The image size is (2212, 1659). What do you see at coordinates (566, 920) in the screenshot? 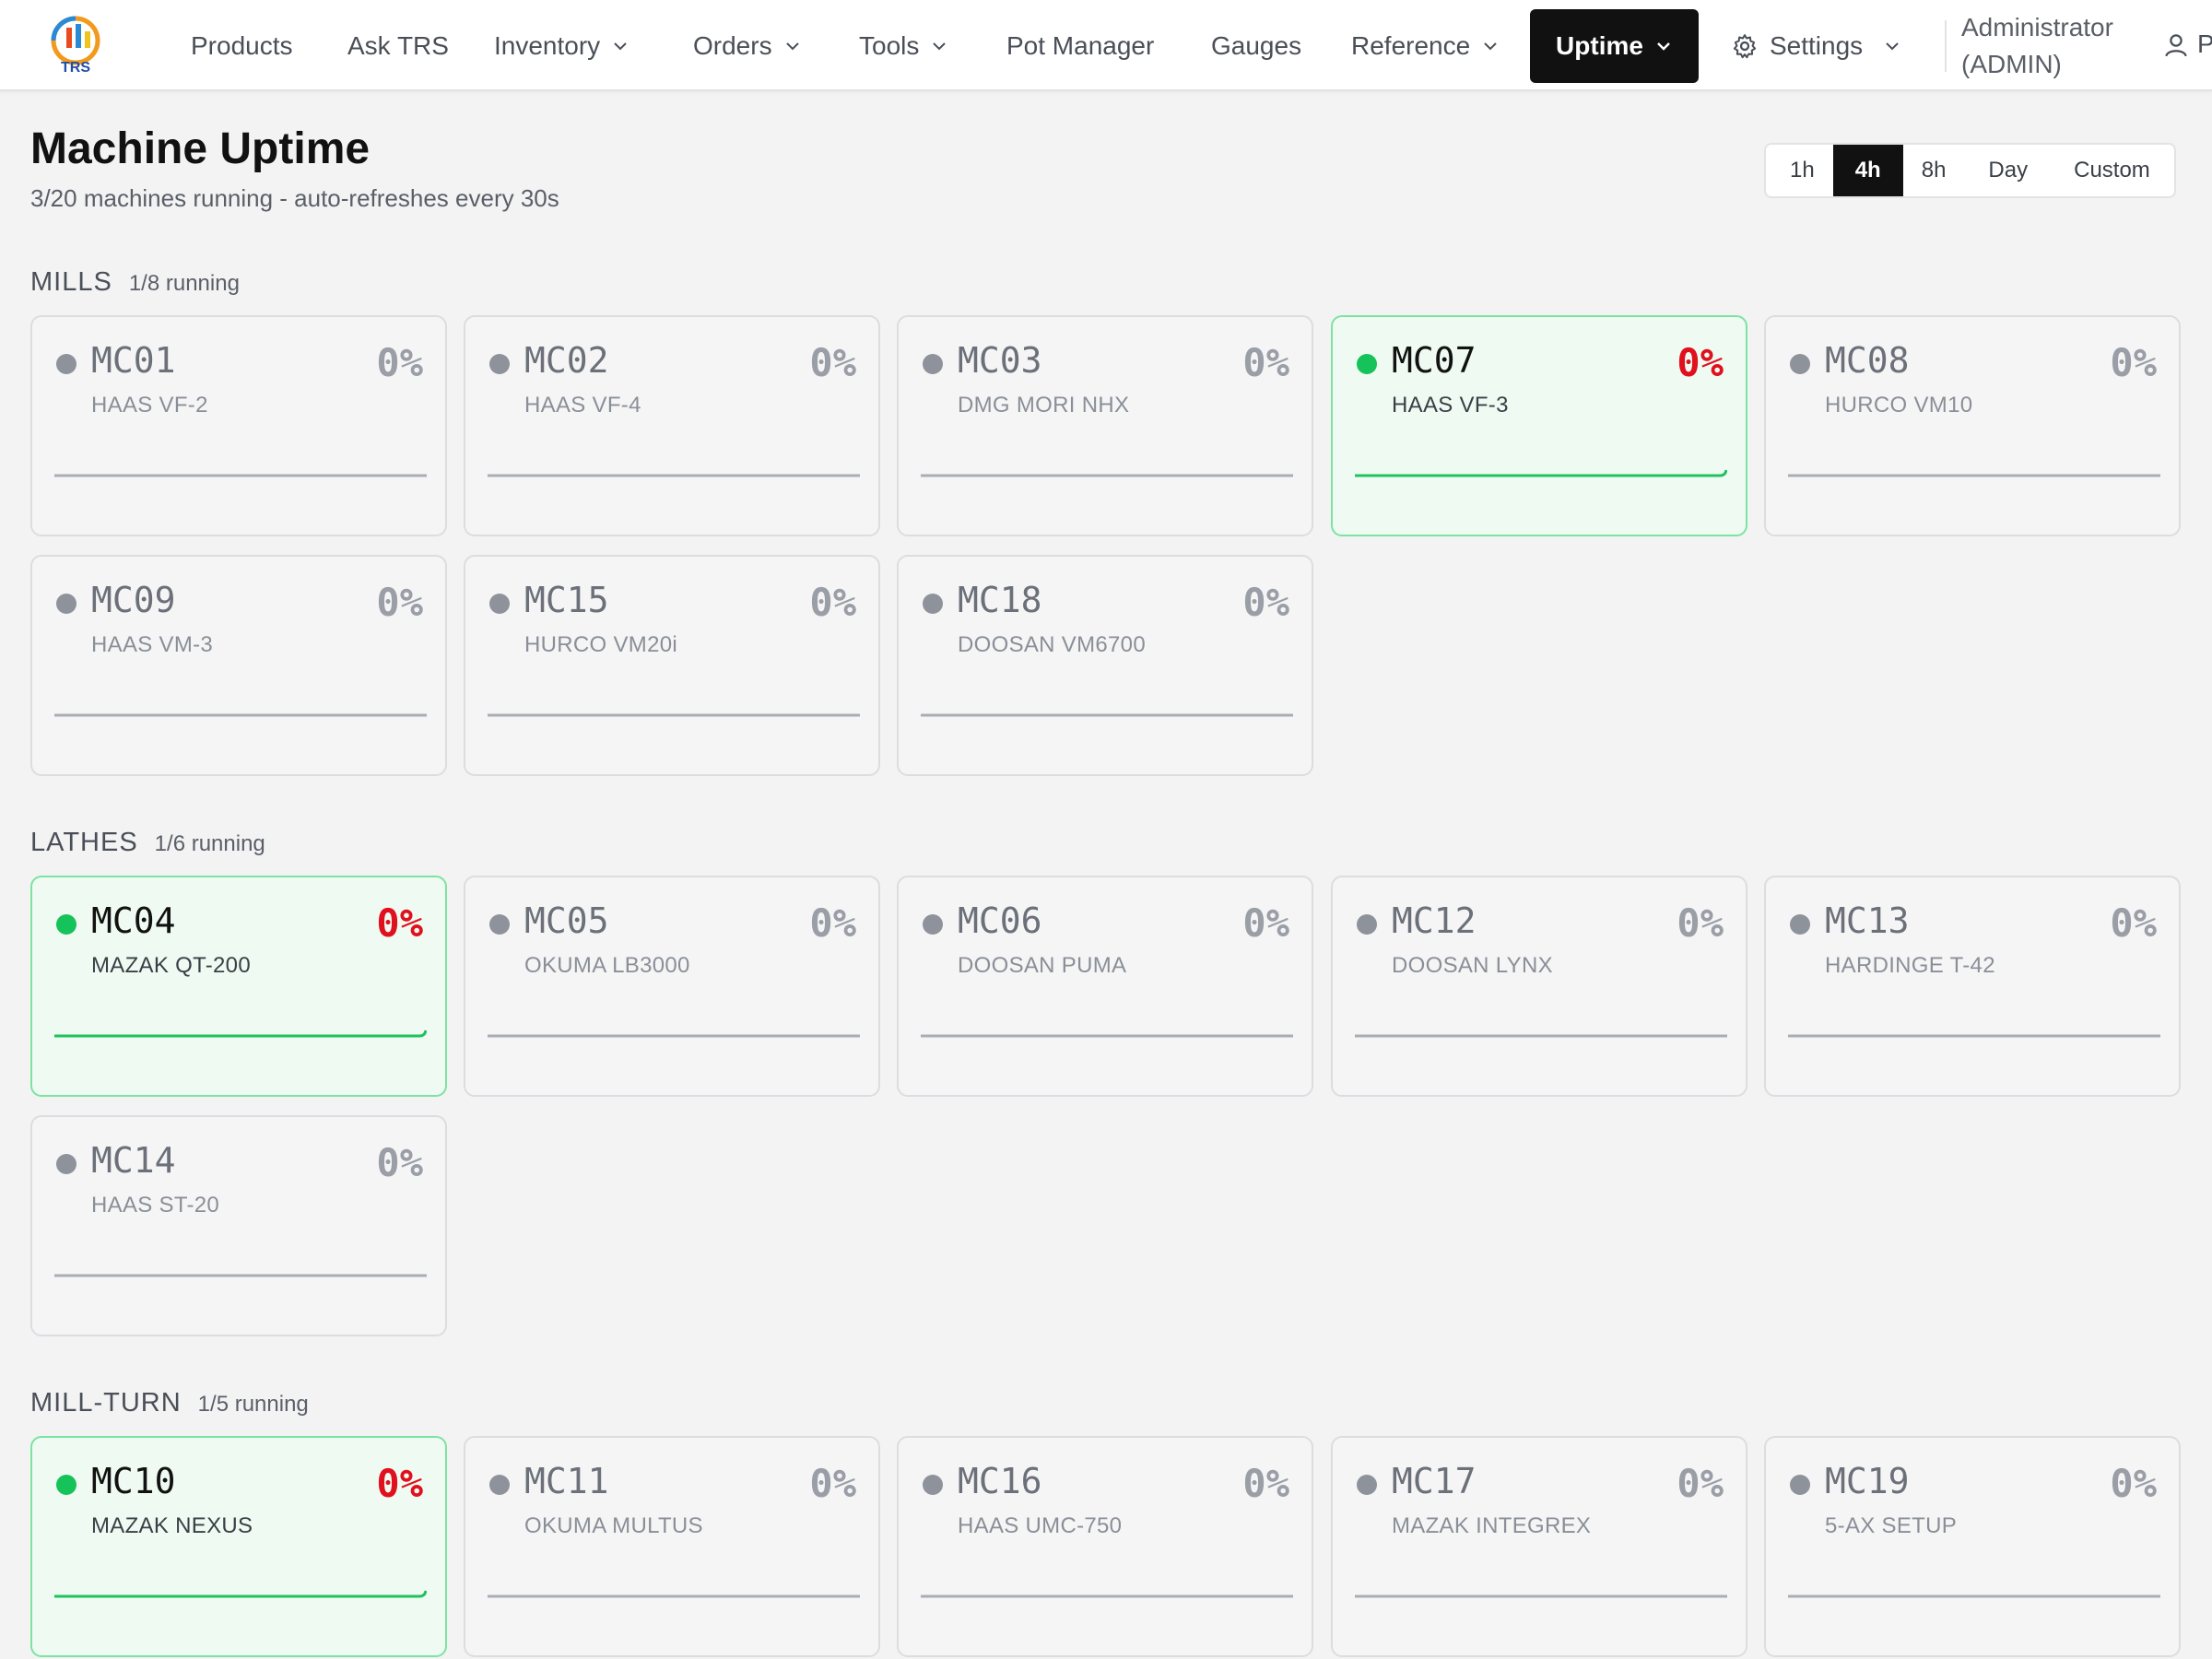
I see `machine-id: MC05` at bounding box center [566, 920].